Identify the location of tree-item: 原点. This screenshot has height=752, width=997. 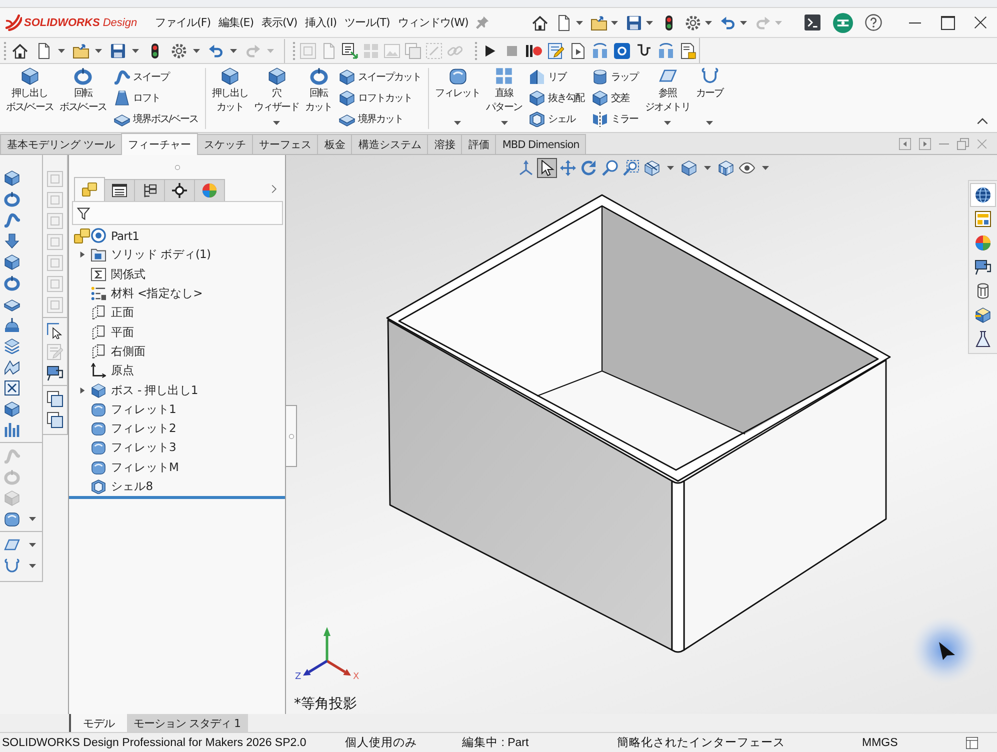
(101, 370).